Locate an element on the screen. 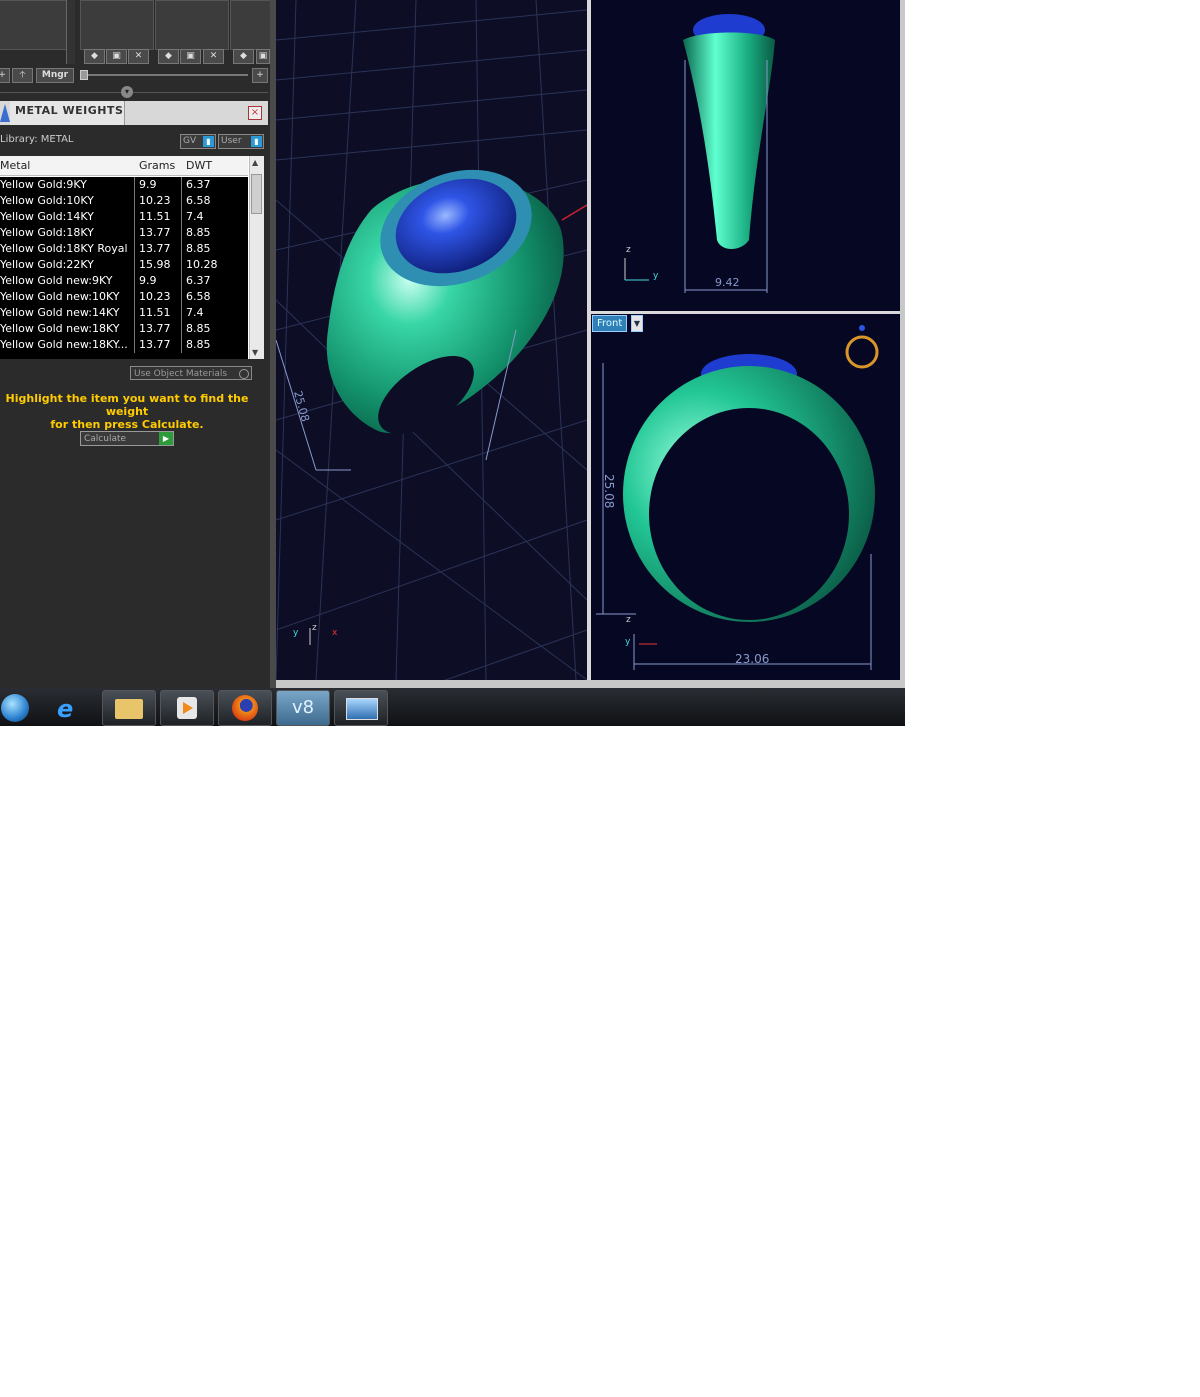 This screenshot has height=1397, width=1200. start-orb-icon is located at coordinates (17, 708).